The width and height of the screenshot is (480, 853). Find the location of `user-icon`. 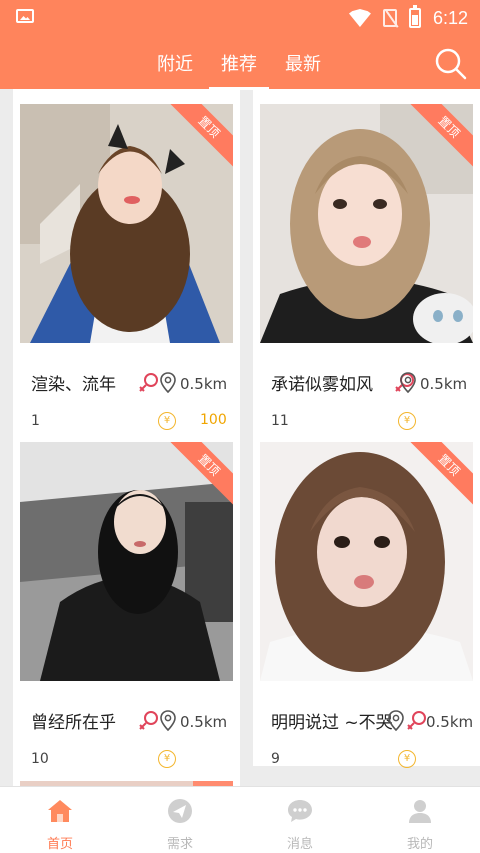

user-icon is located at coordinates (420, 811).